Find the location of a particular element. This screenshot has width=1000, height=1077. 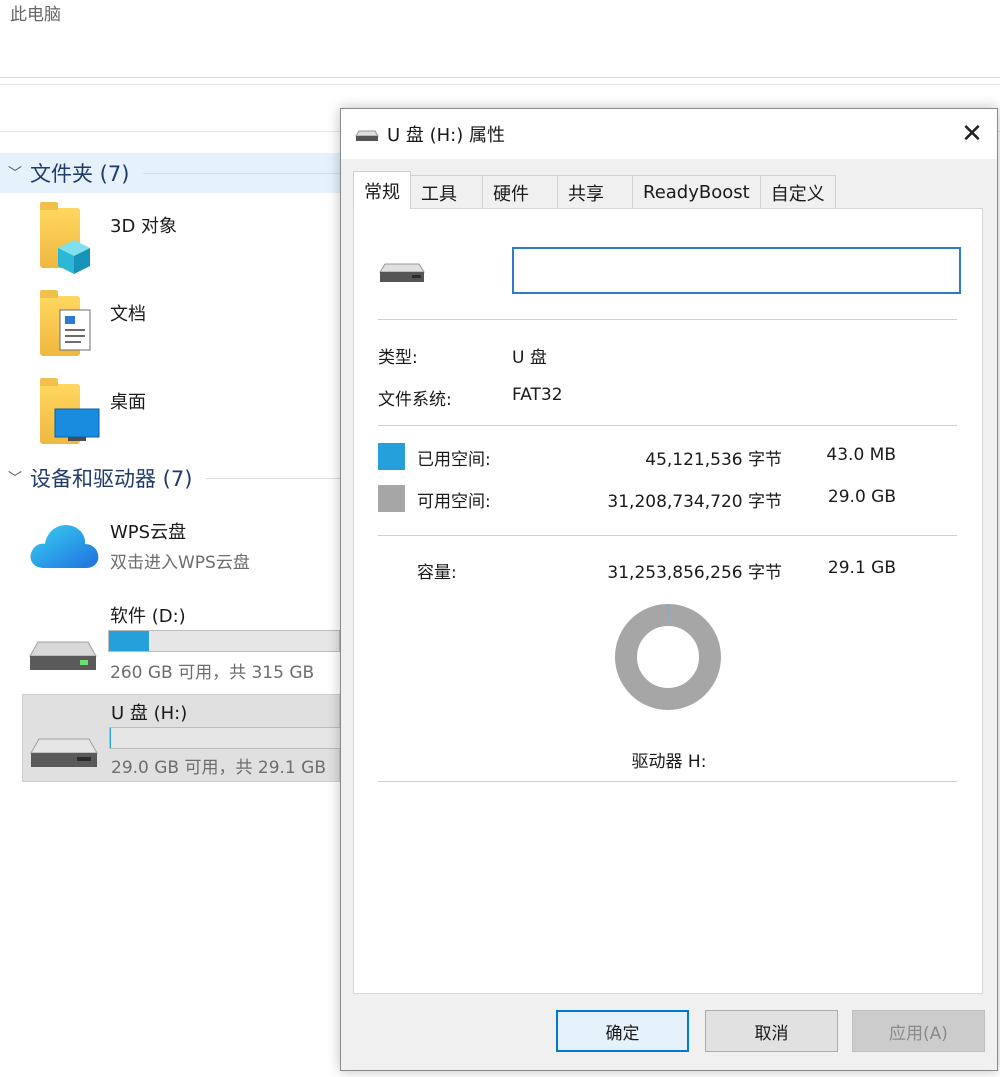

used-space-swatch is located at coordinates (391, 456).